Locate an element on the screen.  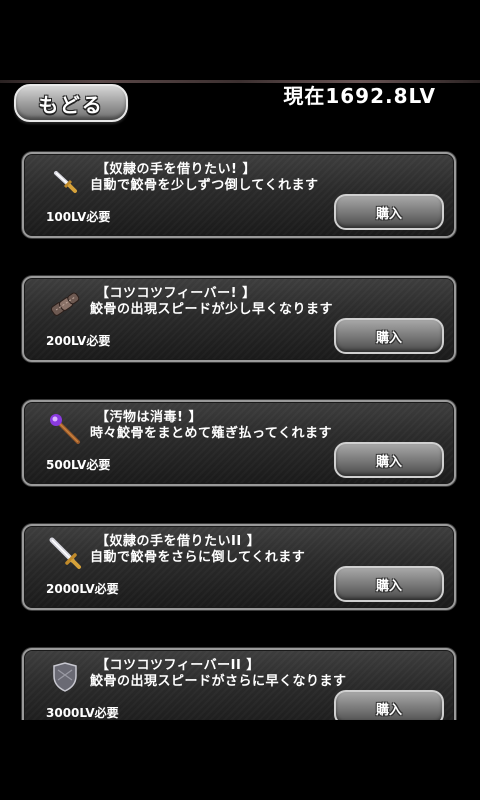
back-button: もどる is located at coordinates (71, 103).